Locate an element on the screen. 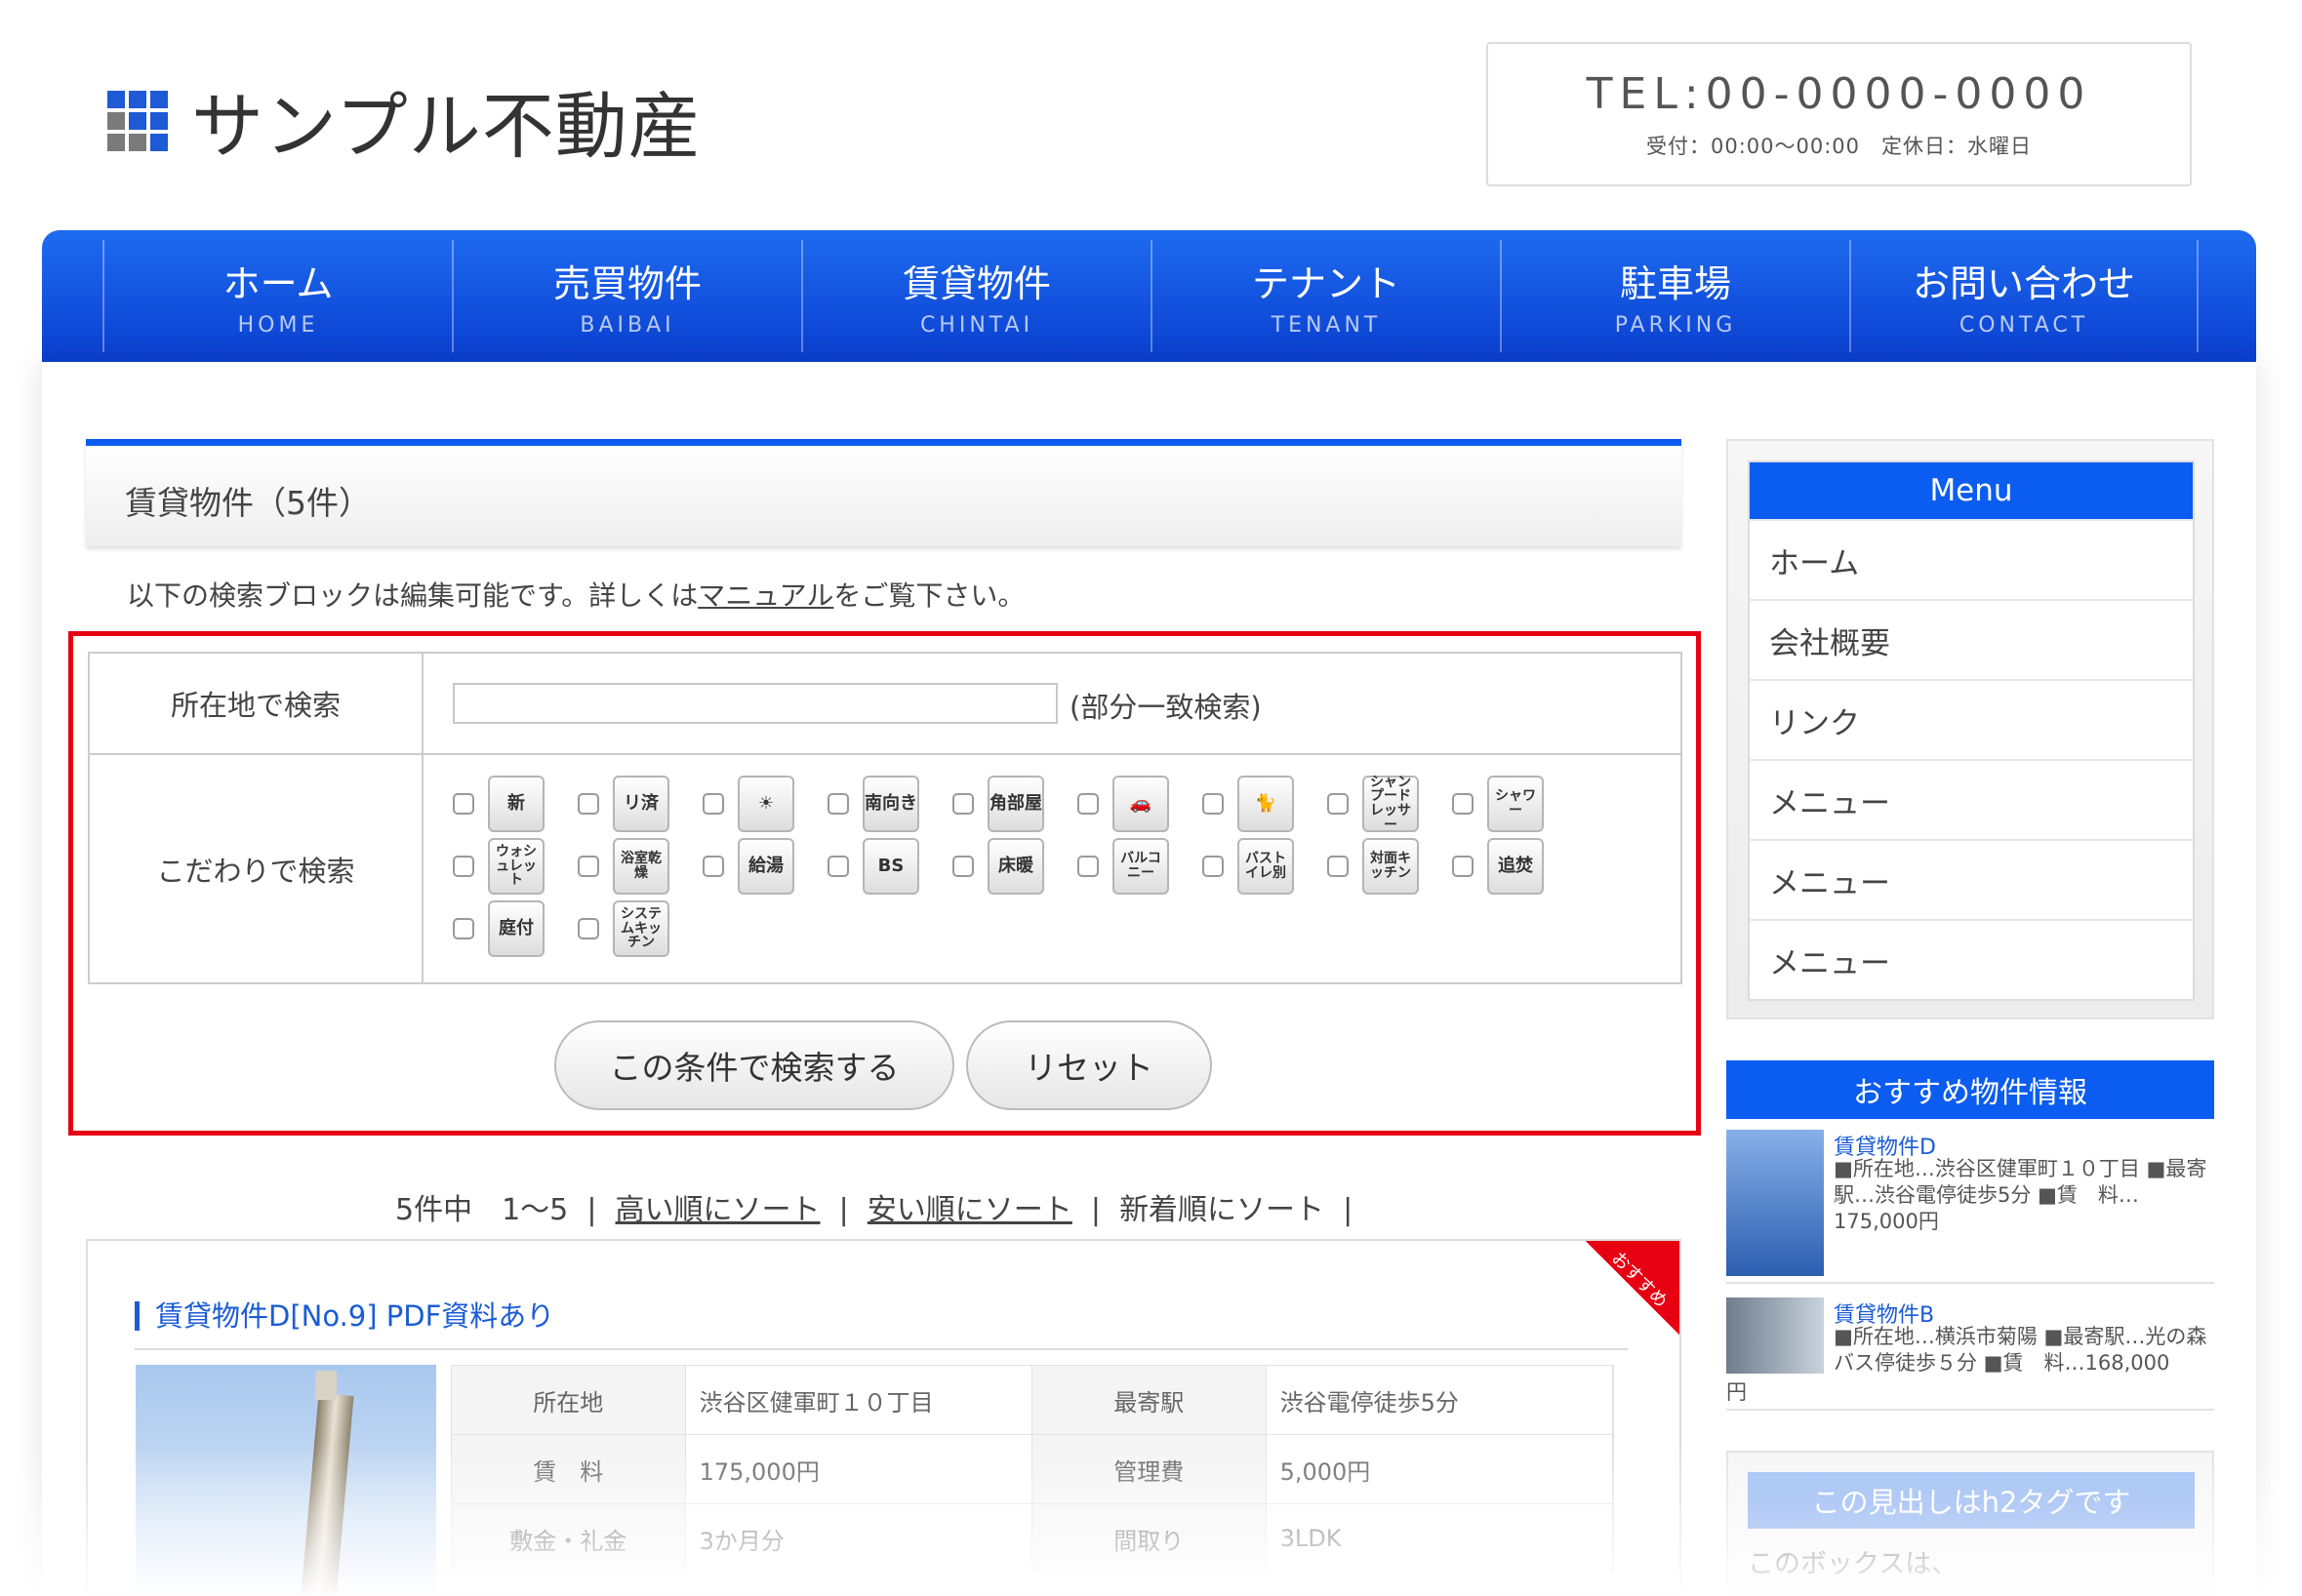 The height and width of the screenshot is (1596, 2302). reheat-icon: 追焚 is located at coordinates (1515, 867).